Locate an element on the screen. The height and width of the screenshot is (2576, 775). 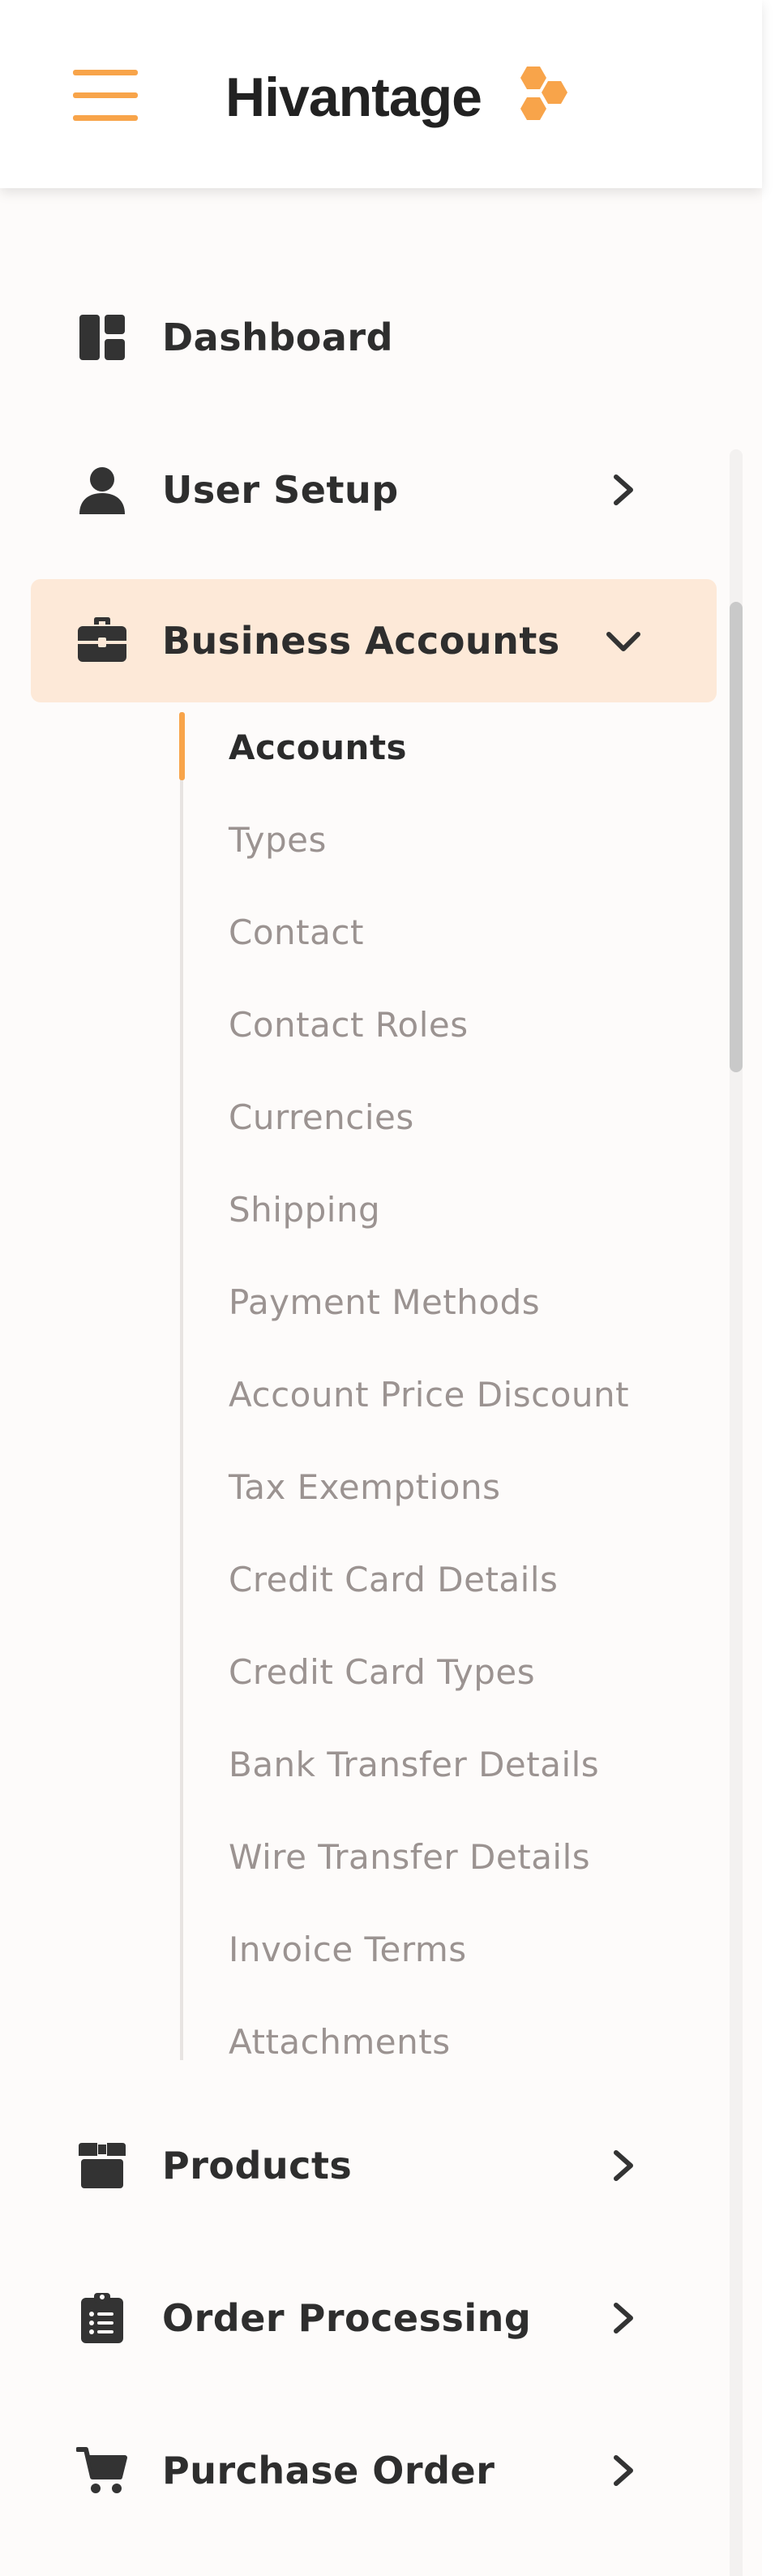
submenu-item-accounts: Accounts is located at coordinates (318, 747).